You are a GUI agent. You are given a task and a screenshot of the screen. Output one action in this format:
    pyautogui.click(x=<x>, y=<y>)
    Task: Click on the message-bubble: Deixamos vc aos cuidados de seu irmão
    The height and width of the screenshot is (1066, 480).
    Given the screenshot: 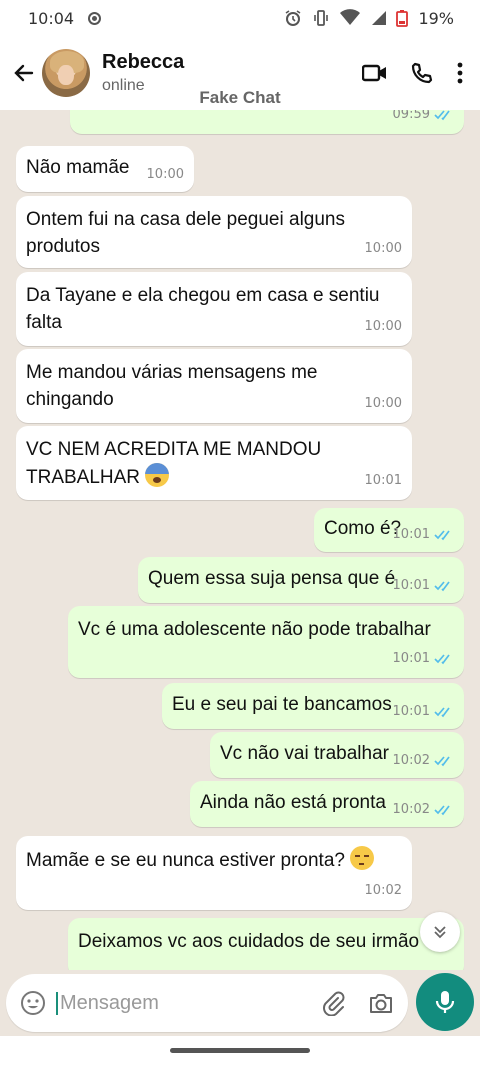 What is the action you would take?
    pyautogui.click(x=266, y=944)
    